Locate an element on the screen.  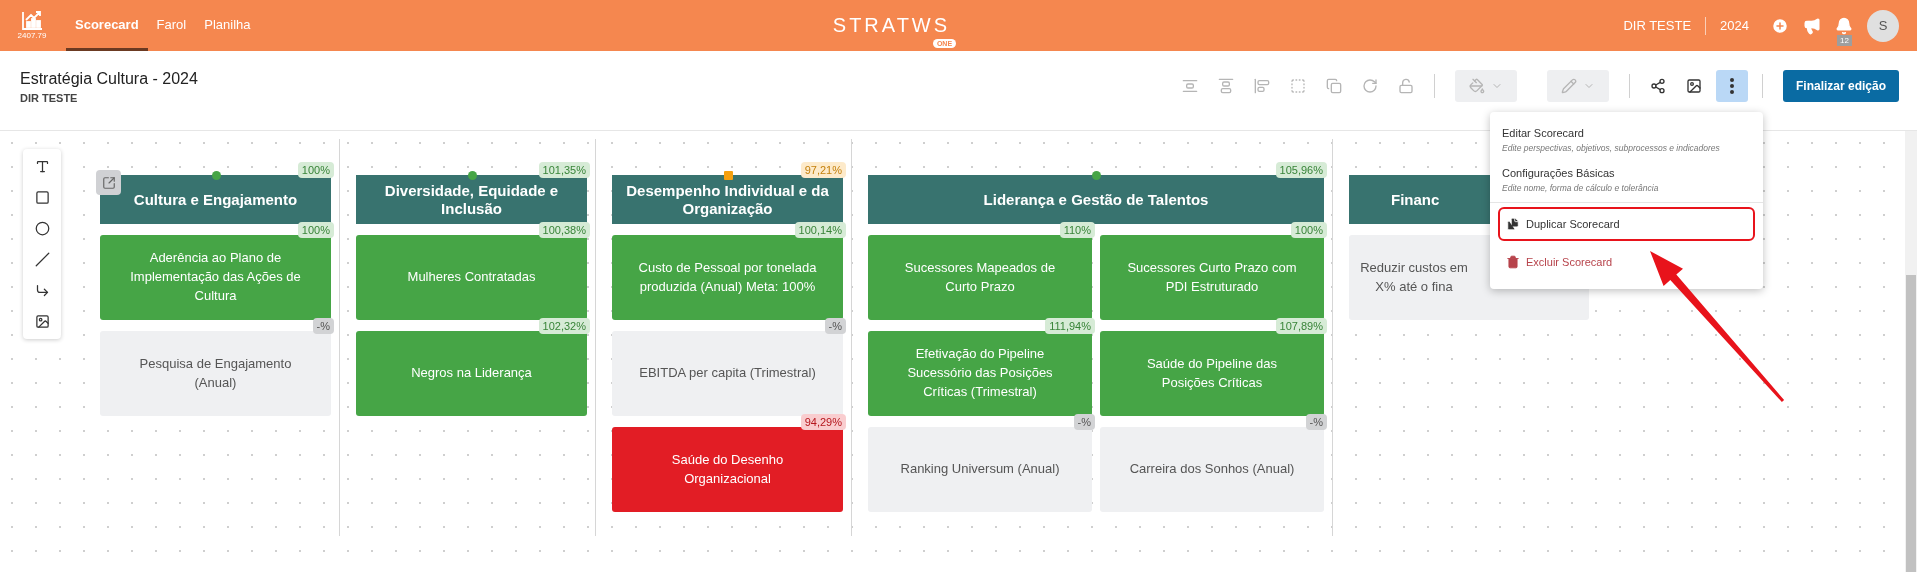
chart-logo-icon is located at coordinates (32, 21).